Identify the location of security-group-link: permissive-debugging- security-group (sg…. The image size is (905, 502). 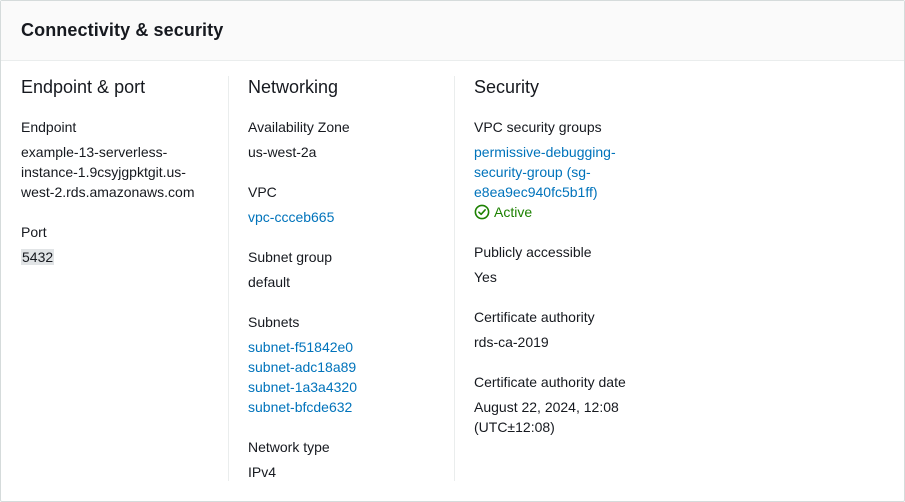
(545, 172).